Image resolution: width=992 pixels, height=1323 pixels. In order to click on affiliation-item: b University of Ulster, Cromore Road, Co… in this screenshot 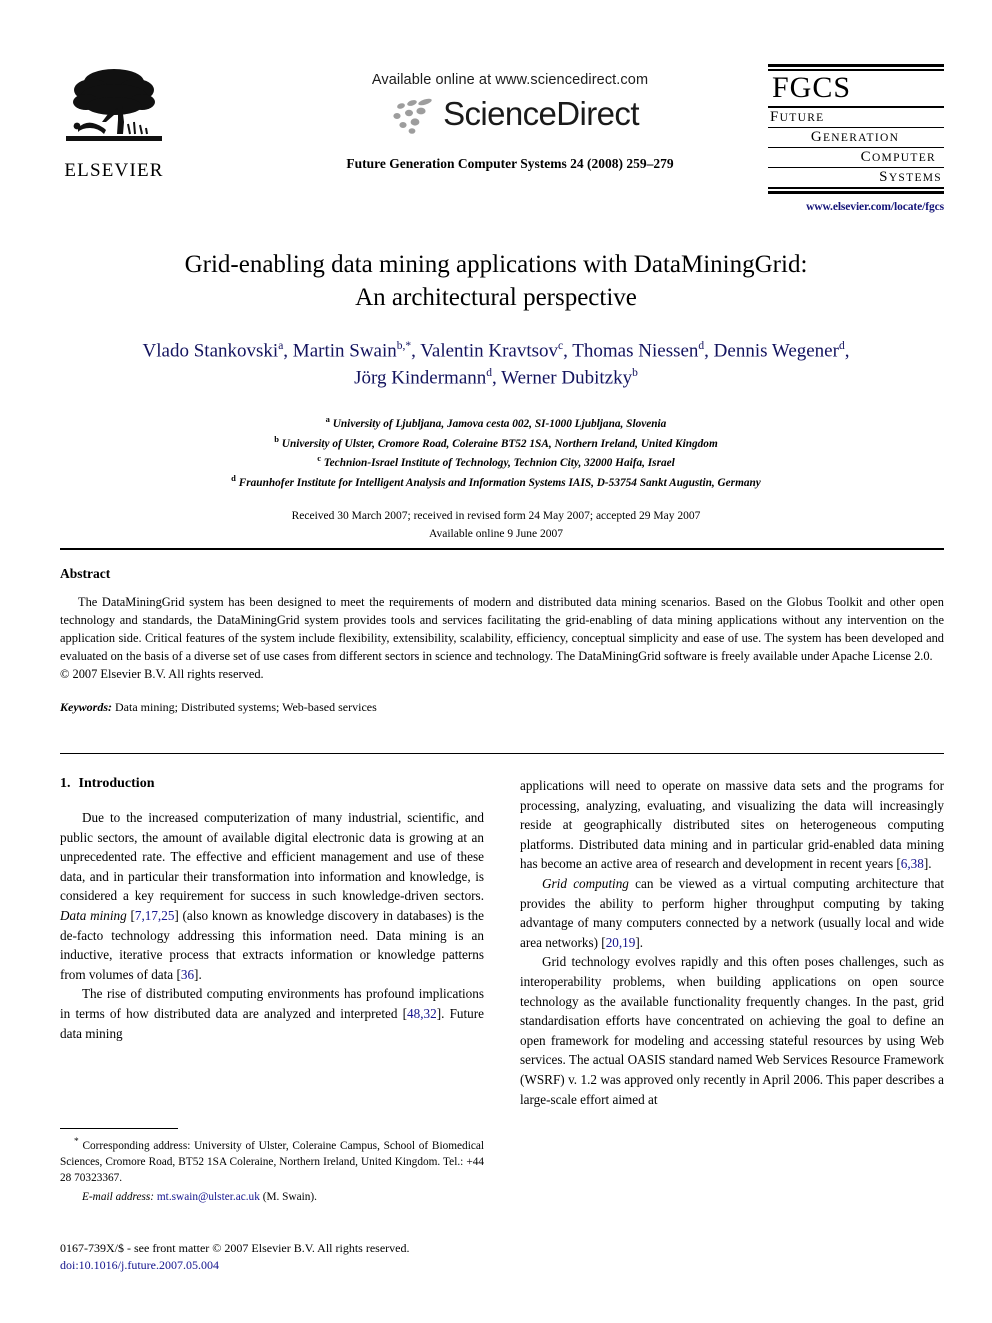, I will do `click(496, 441)`.